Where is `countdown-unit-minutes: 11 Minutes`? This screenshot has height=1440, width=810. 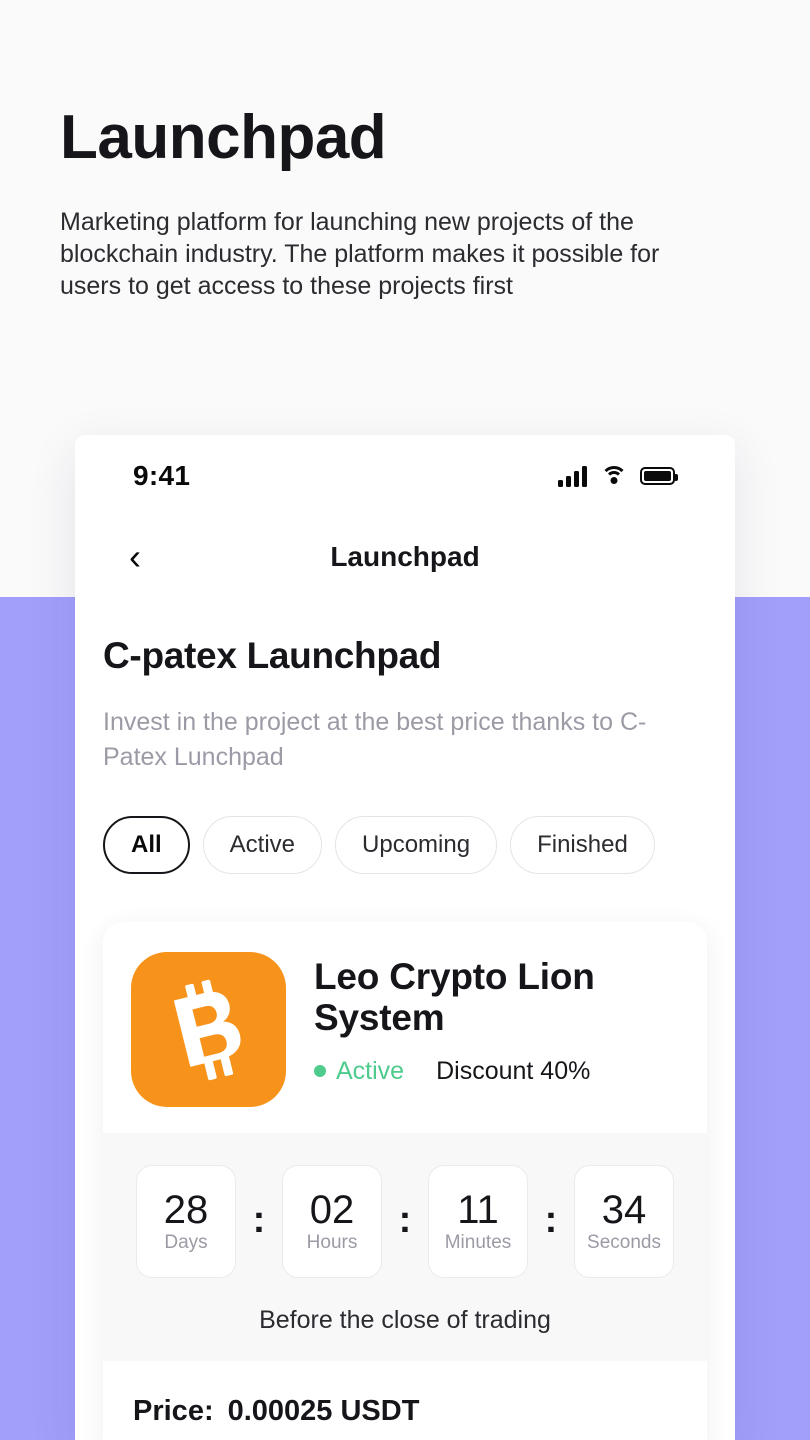
countdown-unit-minutes: 11 Minutes is located at coordinates (478, 1221).